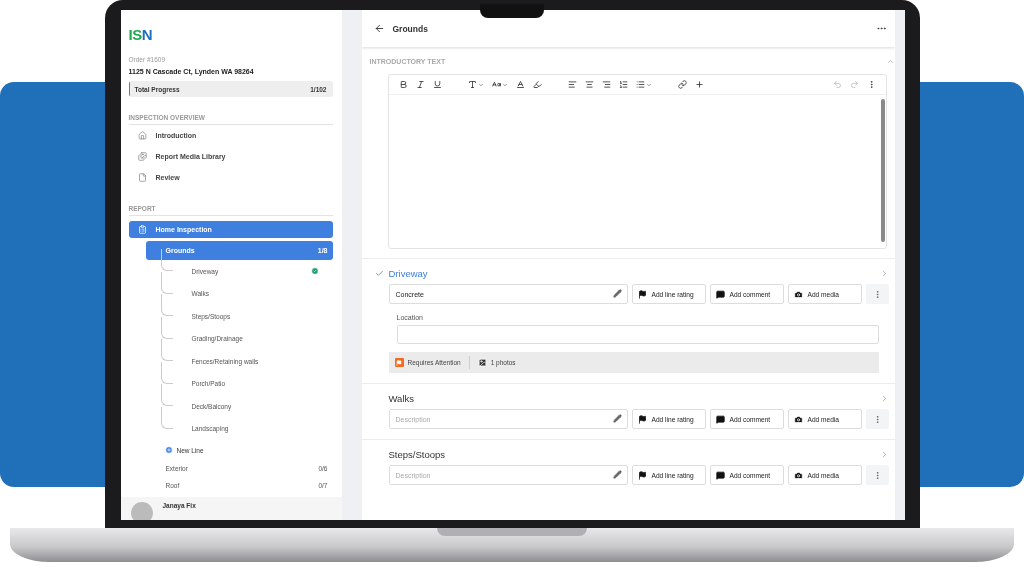 This screenshot has width=1024, height=569. I want to click on underline-icon, so click(437, 84).